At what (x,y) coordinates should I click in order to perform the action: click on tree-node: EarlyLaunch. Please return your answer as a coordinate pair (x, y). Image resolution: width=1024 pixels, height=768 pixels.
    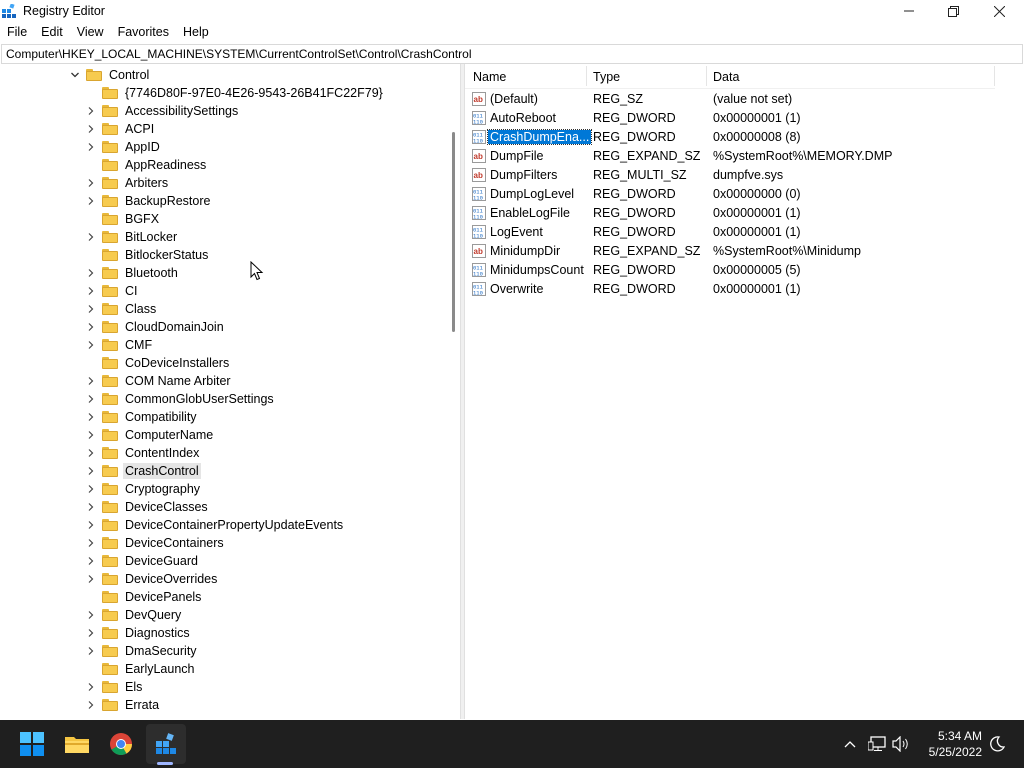
    Looking at the image, I should click on (141, 669).